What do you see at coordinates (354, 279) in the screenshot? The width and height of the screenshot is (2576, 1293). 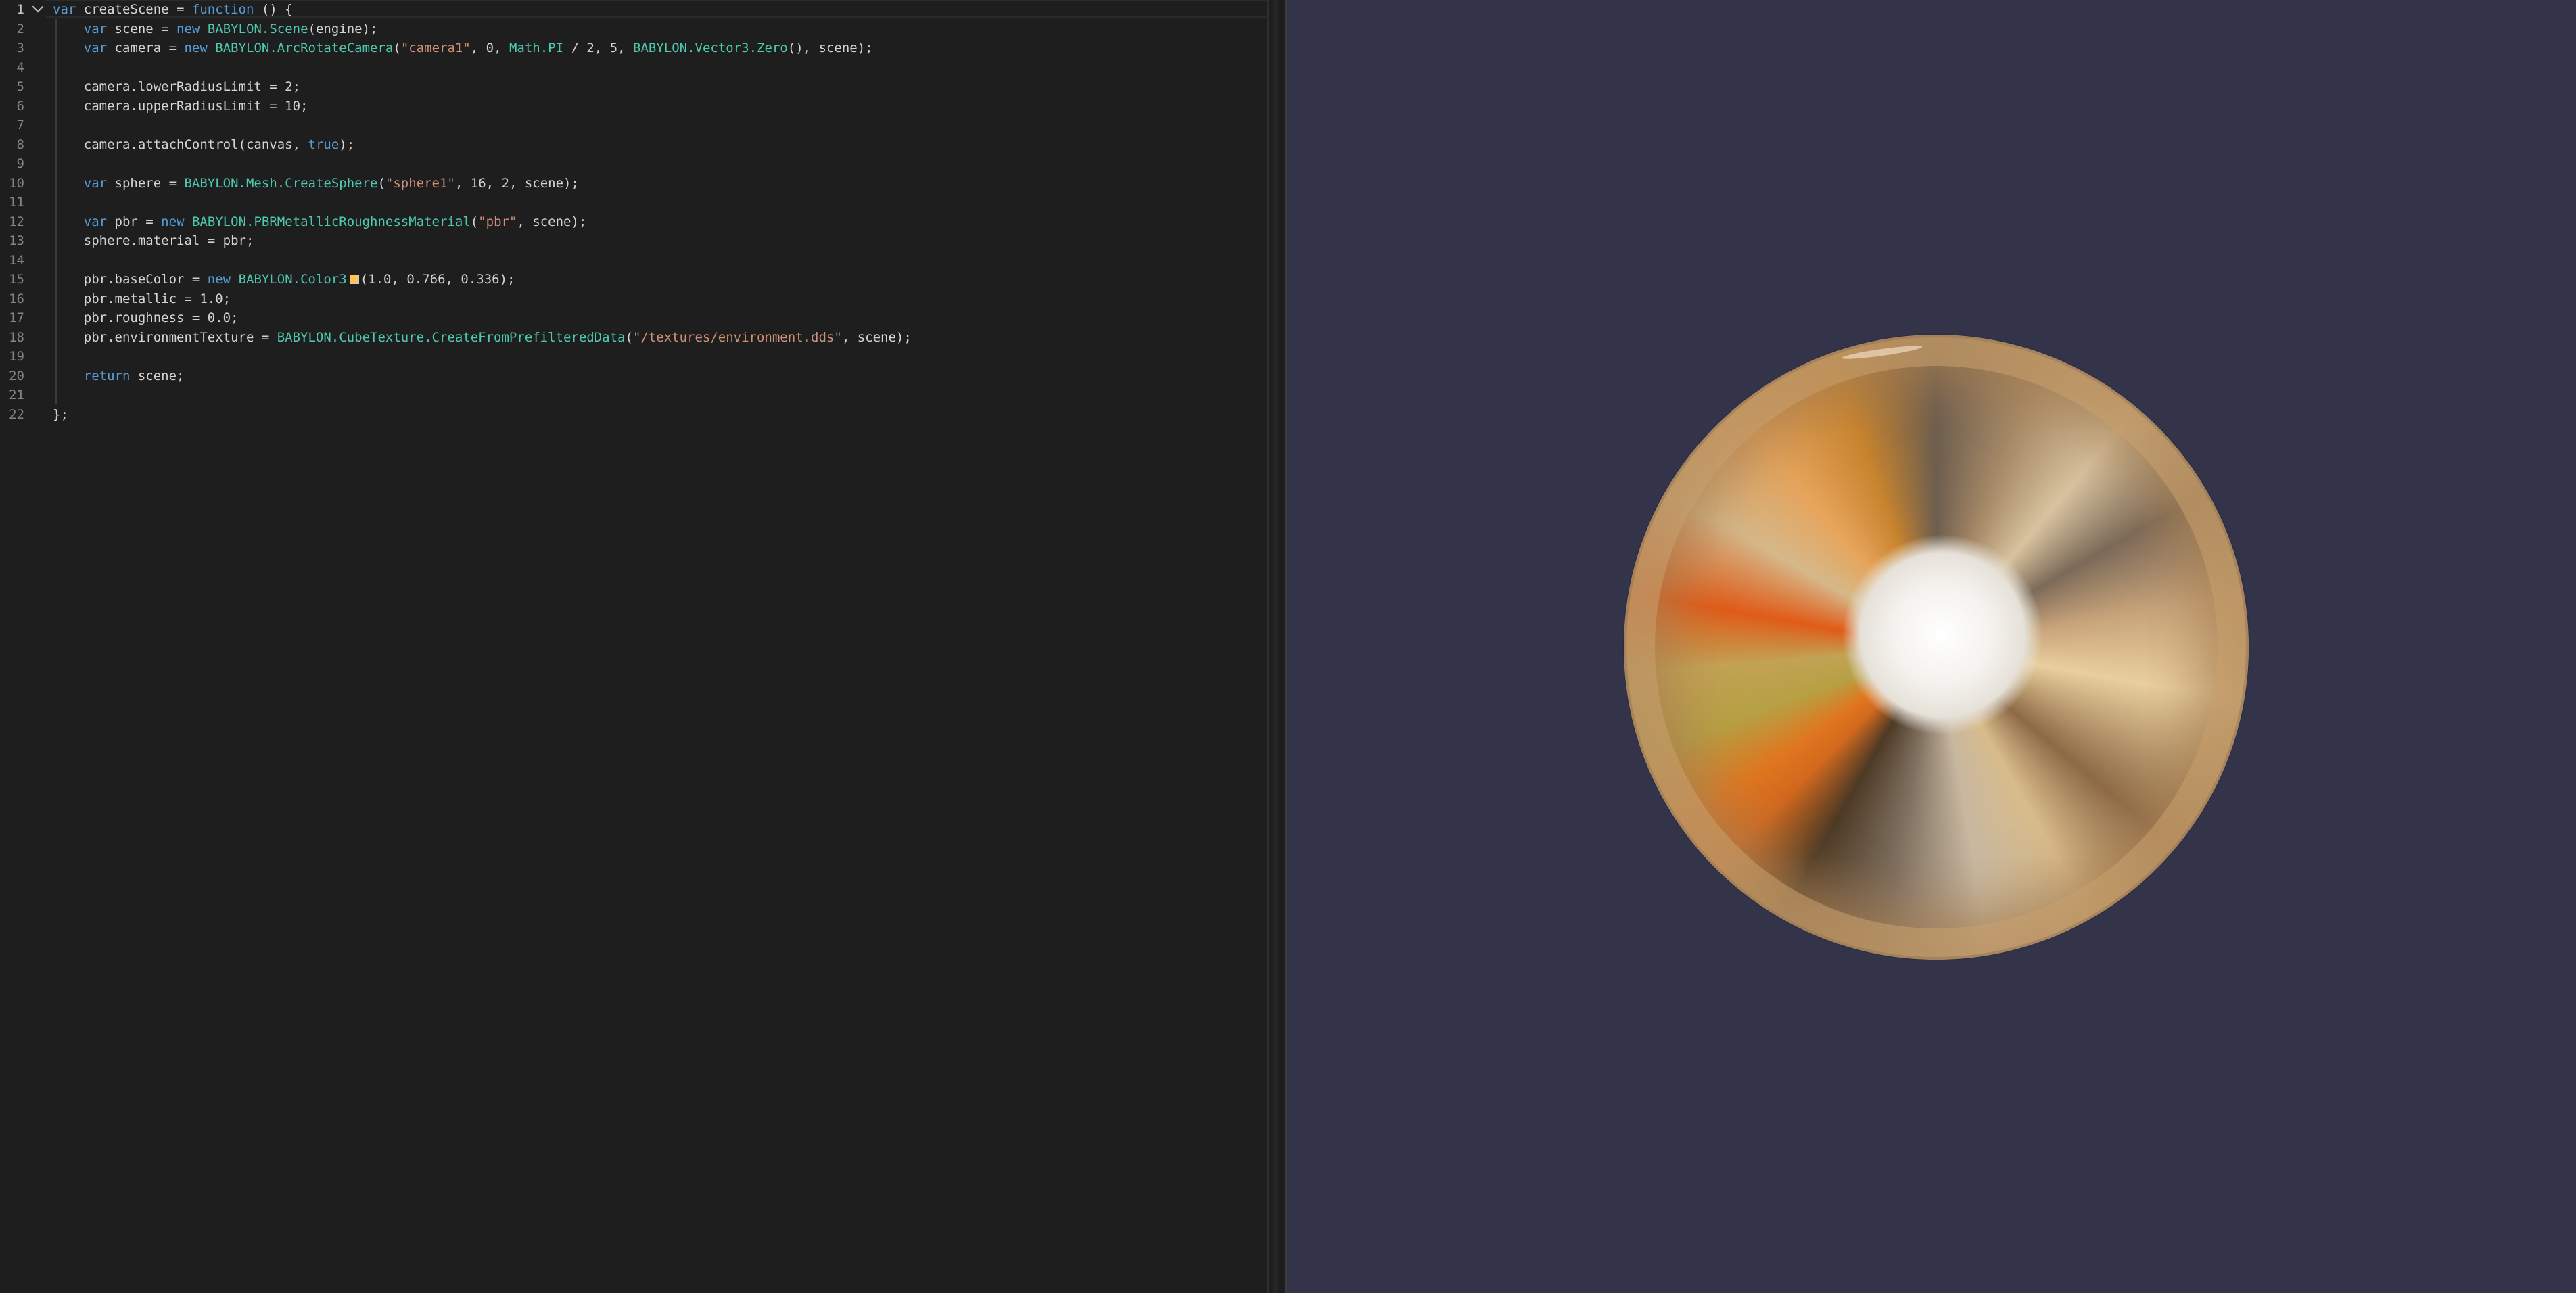 I see `color-swatch-icon` at bounding box center [354, 279].